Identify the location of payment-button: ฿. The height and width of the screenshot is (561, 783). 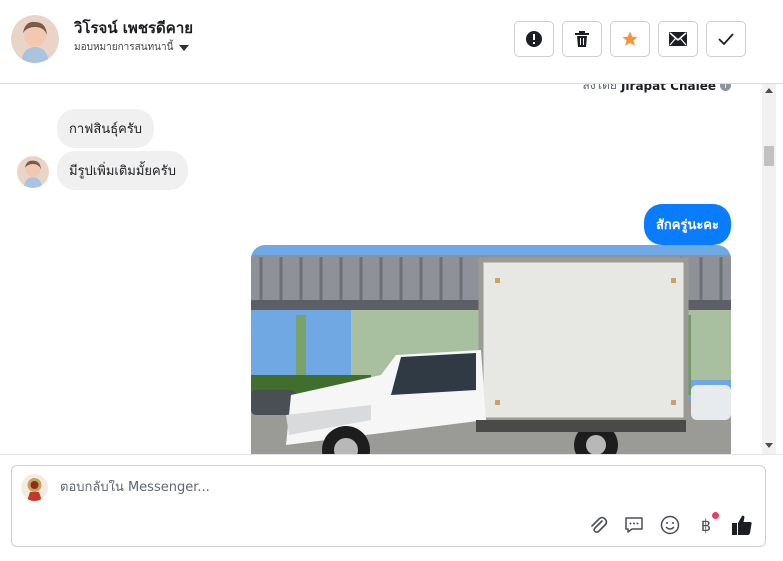
(707, 524).